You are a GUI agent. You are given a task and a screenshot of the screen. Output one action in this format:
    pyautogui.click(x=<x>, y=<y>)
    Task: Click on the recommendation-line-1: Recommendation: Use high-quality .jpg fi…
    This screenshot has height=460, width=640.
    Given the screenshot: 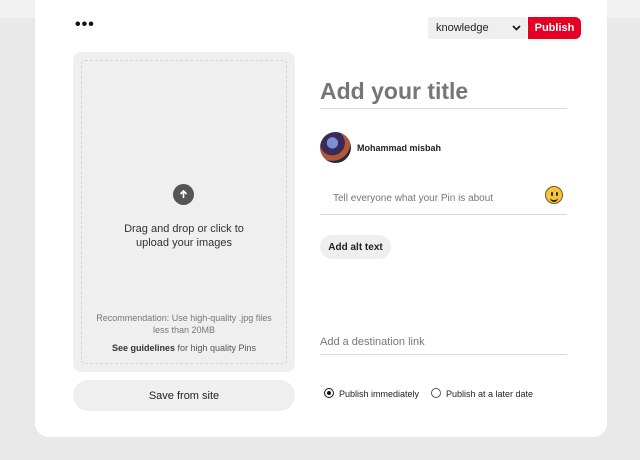 What is the action you would take?
    pyautogui.click(x=184, y=318)
    